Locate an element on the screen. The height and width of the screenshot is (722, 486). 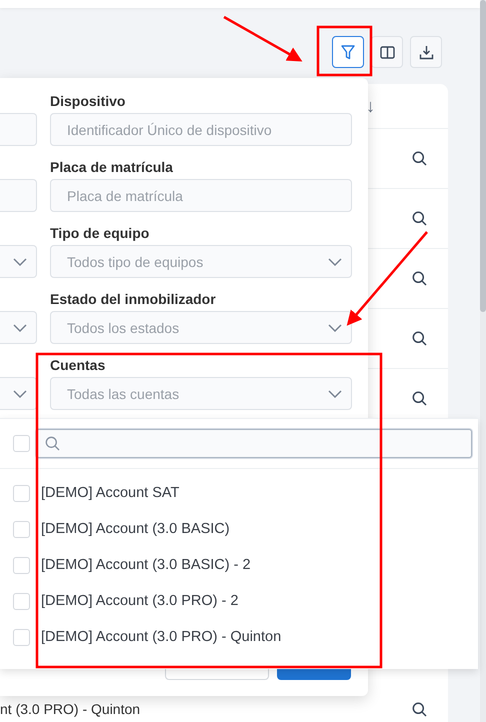
sort-indicator: ↓ is located at coordinates (370, 106).